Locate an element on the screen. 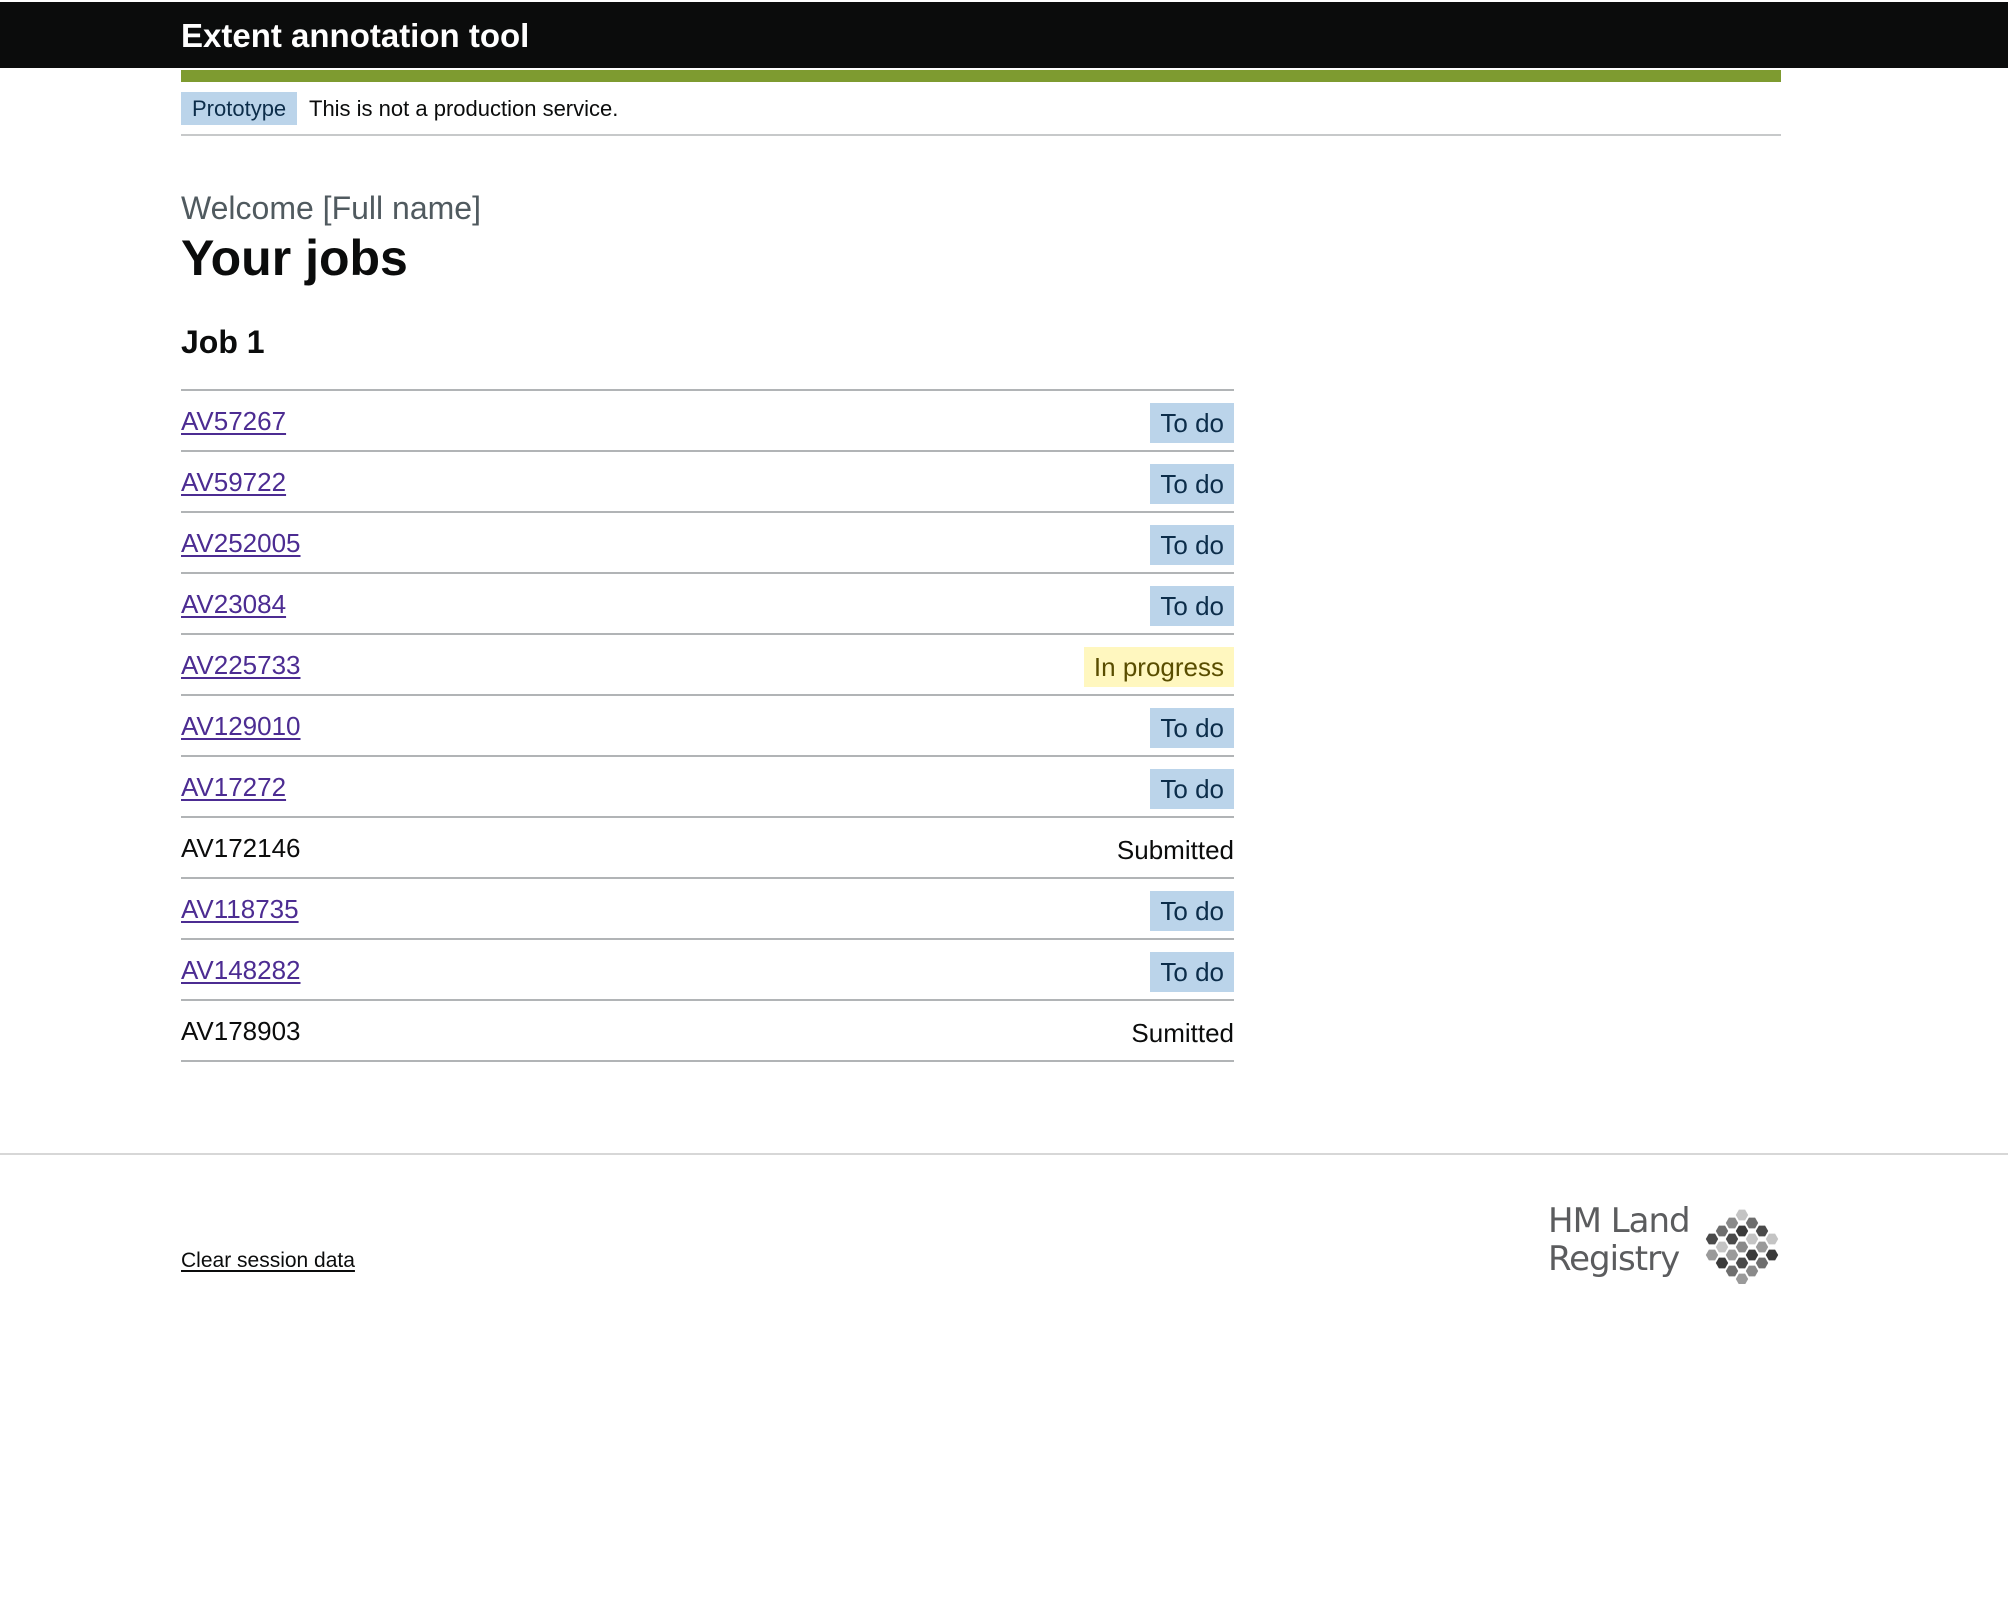 This screenshot has width=2008, height=1604. header-accent-bar is located at coordinates (981, 76).